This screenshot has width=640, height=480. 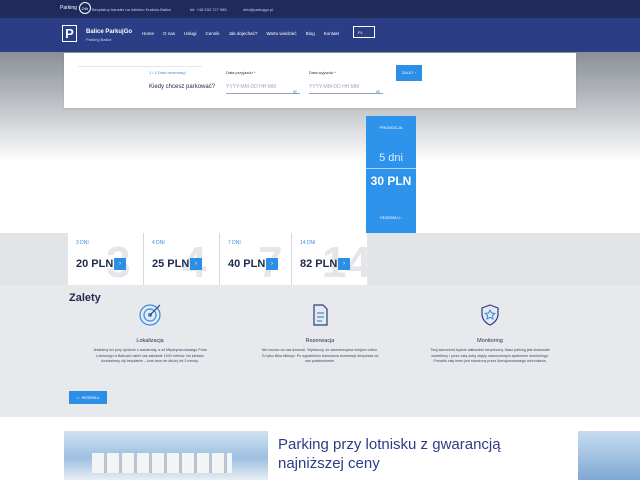 What do you see at coordinates (78, 397) in the screenshot?
I see `car-icon: ▭` at bounding box center [78, 397].